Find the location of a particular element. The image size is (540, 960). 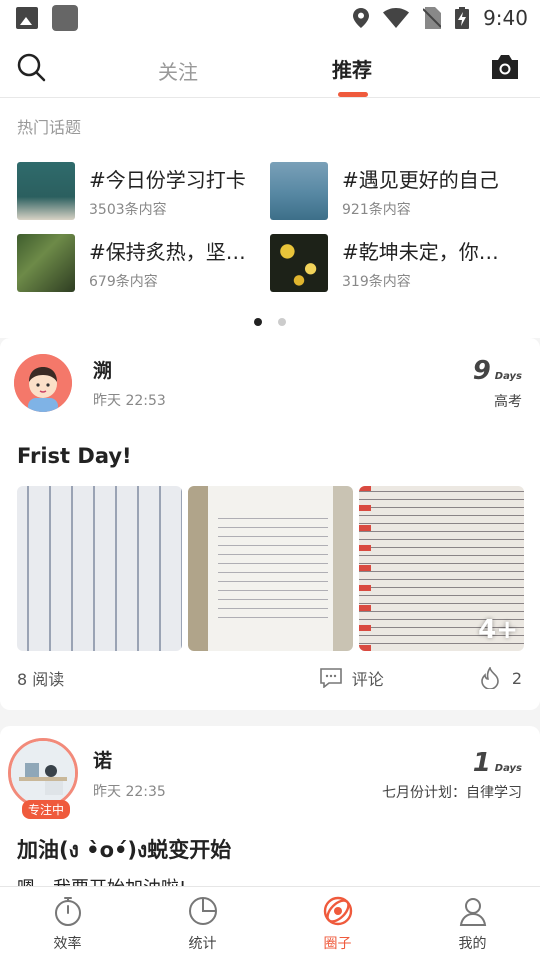

hot-topics-title: 热门话题 is located at coordinates (49, 127).